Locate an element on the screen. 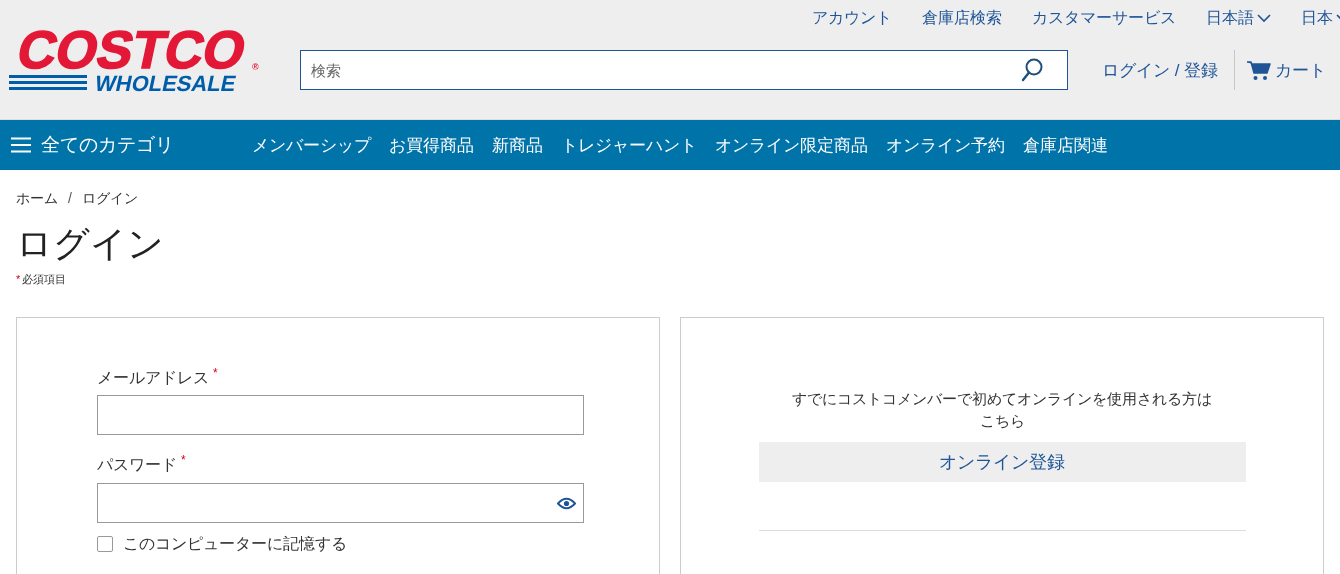 This screenshot has width=1340, height=574. nav-link: オンライン限定商品 is located at coordinates (791, 145).